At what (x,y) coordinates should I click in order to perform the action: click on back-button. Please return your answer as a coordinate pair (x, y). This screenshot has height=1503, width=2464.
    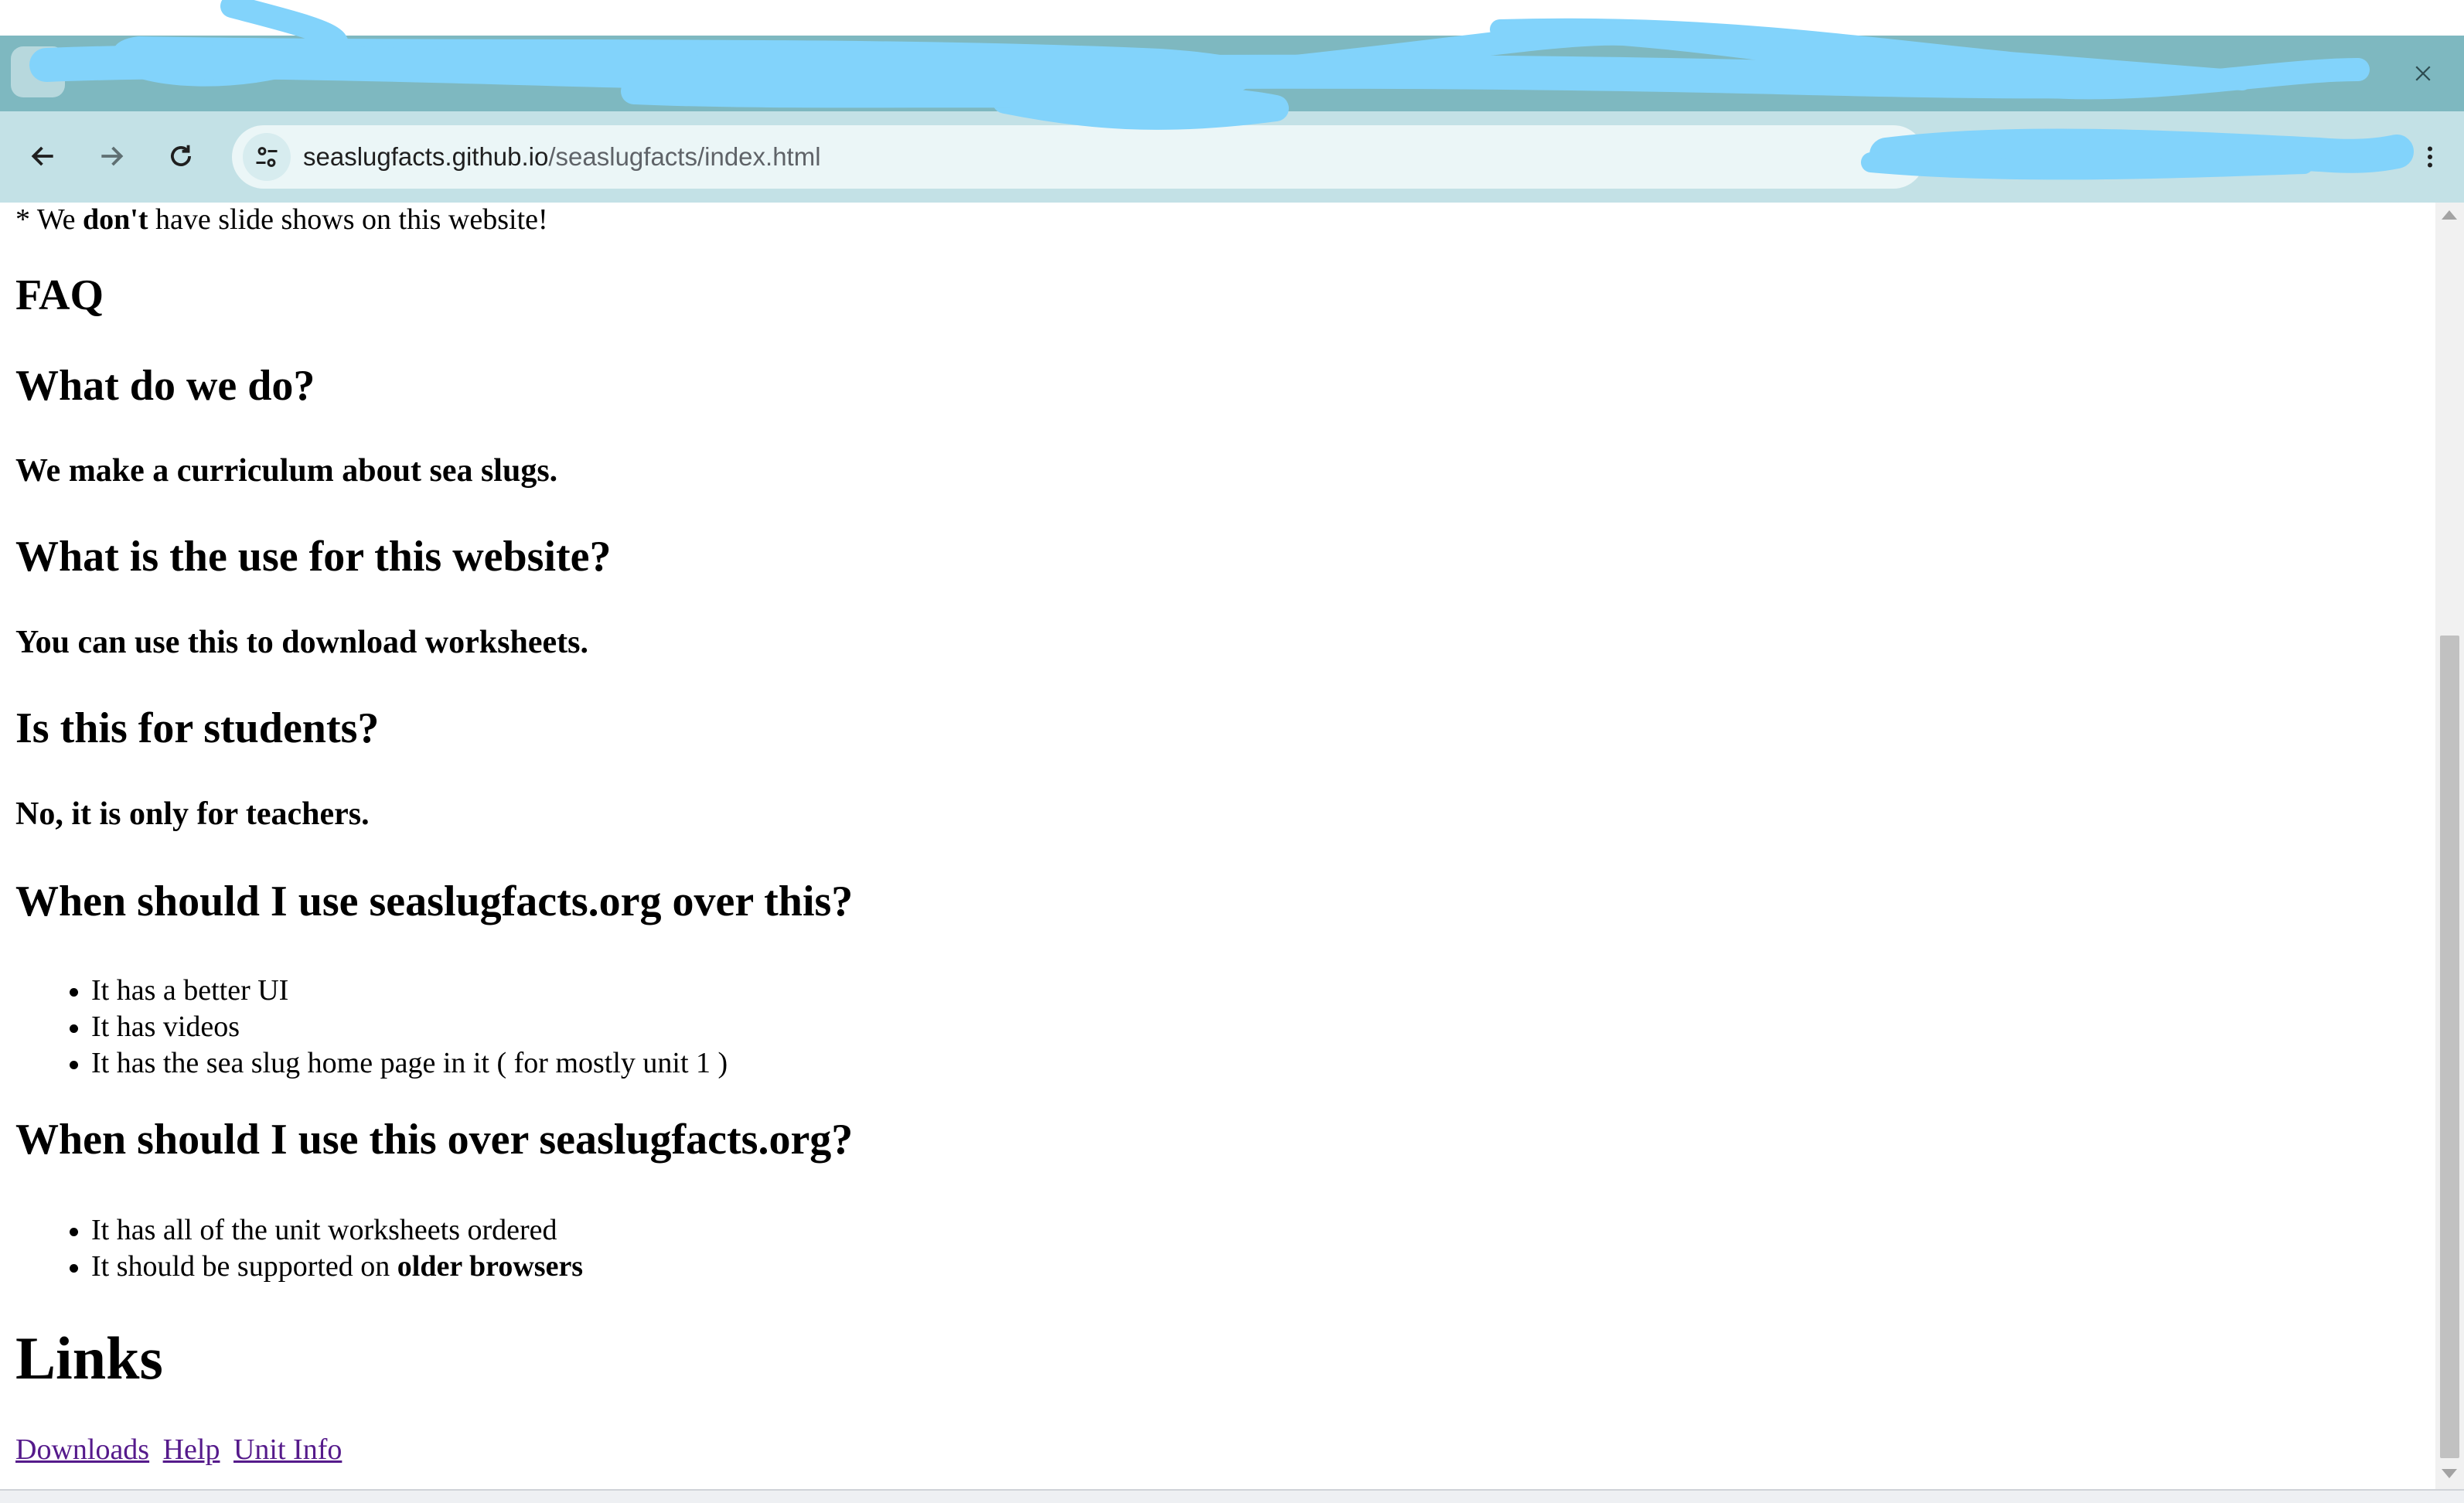
    Looking at the image, I should click on (43, 156).